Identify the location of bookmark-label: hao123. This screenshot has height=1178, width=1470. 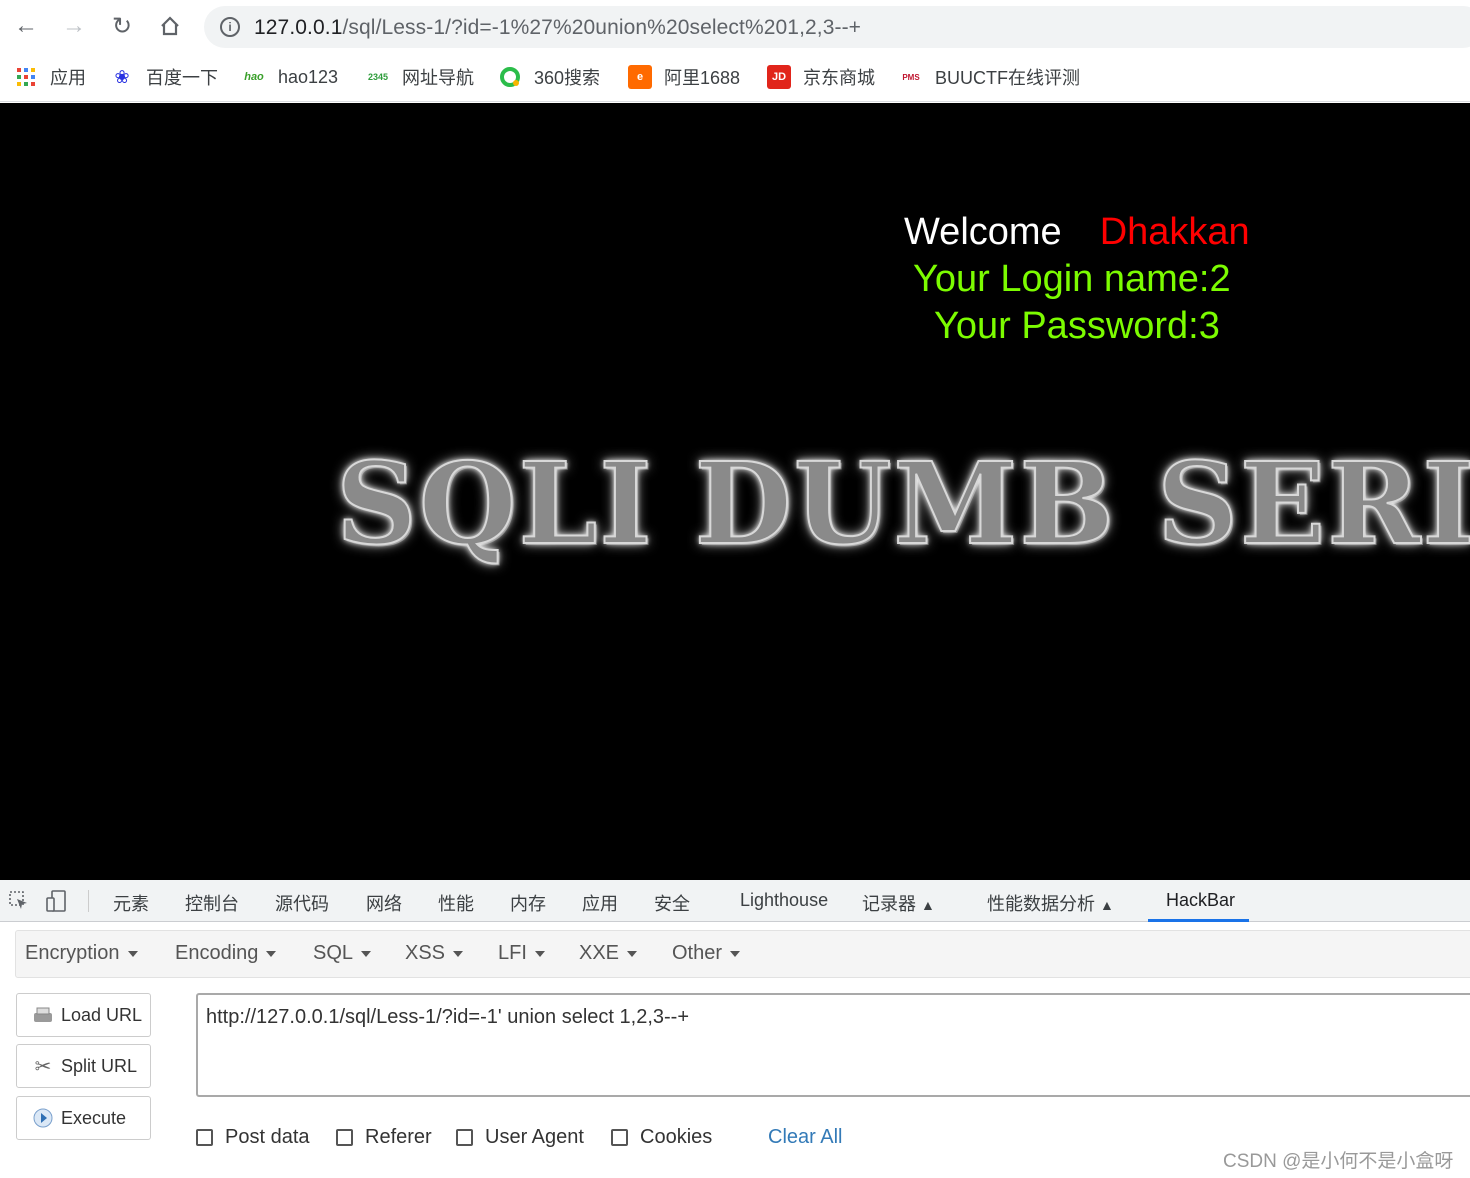
(308, 76).